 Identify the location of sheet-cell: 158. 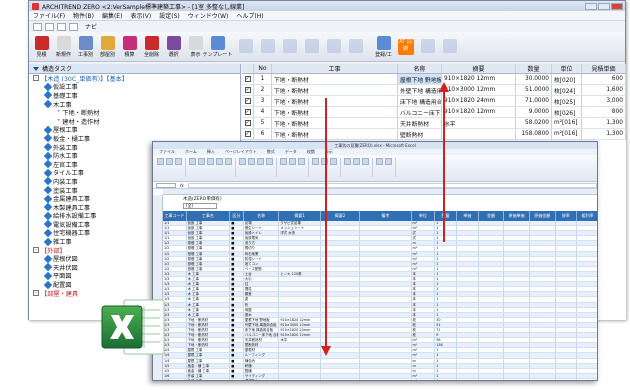
(446, 345).